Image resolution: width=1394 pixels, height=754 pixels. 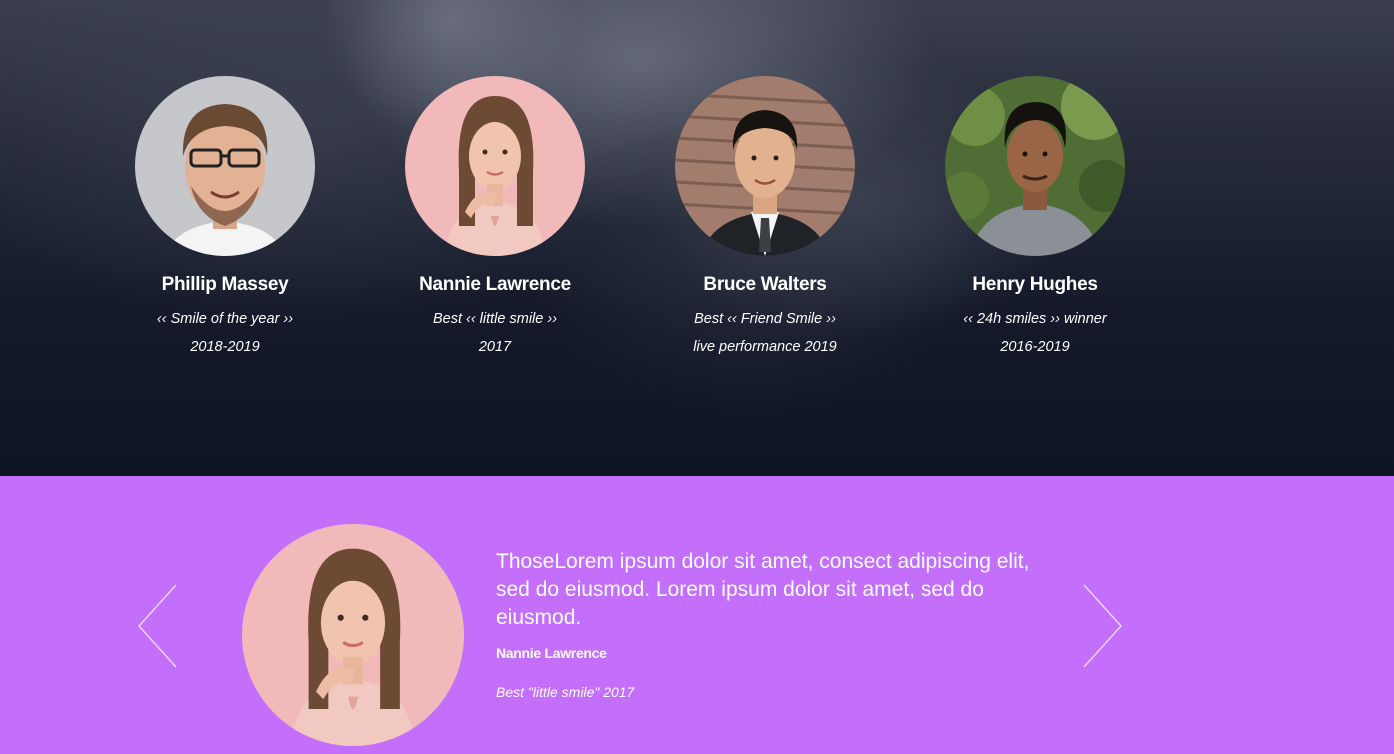 What do you see at coordinates (495, 333) in the screenshot?
I see `member-award: Best ‹‹ little smile ›› 2017` at bounding box center [495, 333].